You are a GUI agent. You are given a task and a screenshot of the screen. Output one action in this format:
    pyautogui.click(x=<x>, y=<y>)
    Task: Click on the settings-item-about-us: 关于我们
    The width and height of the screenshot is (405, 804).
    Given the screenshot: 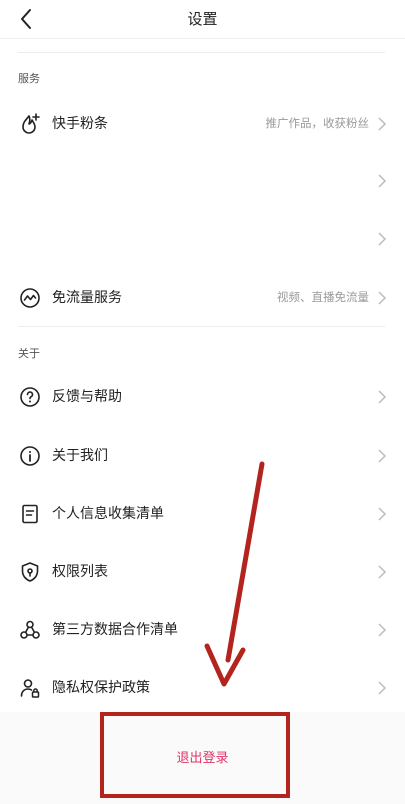 What is the action you would take?
    pyautogui.click(x=202, y=456)
    